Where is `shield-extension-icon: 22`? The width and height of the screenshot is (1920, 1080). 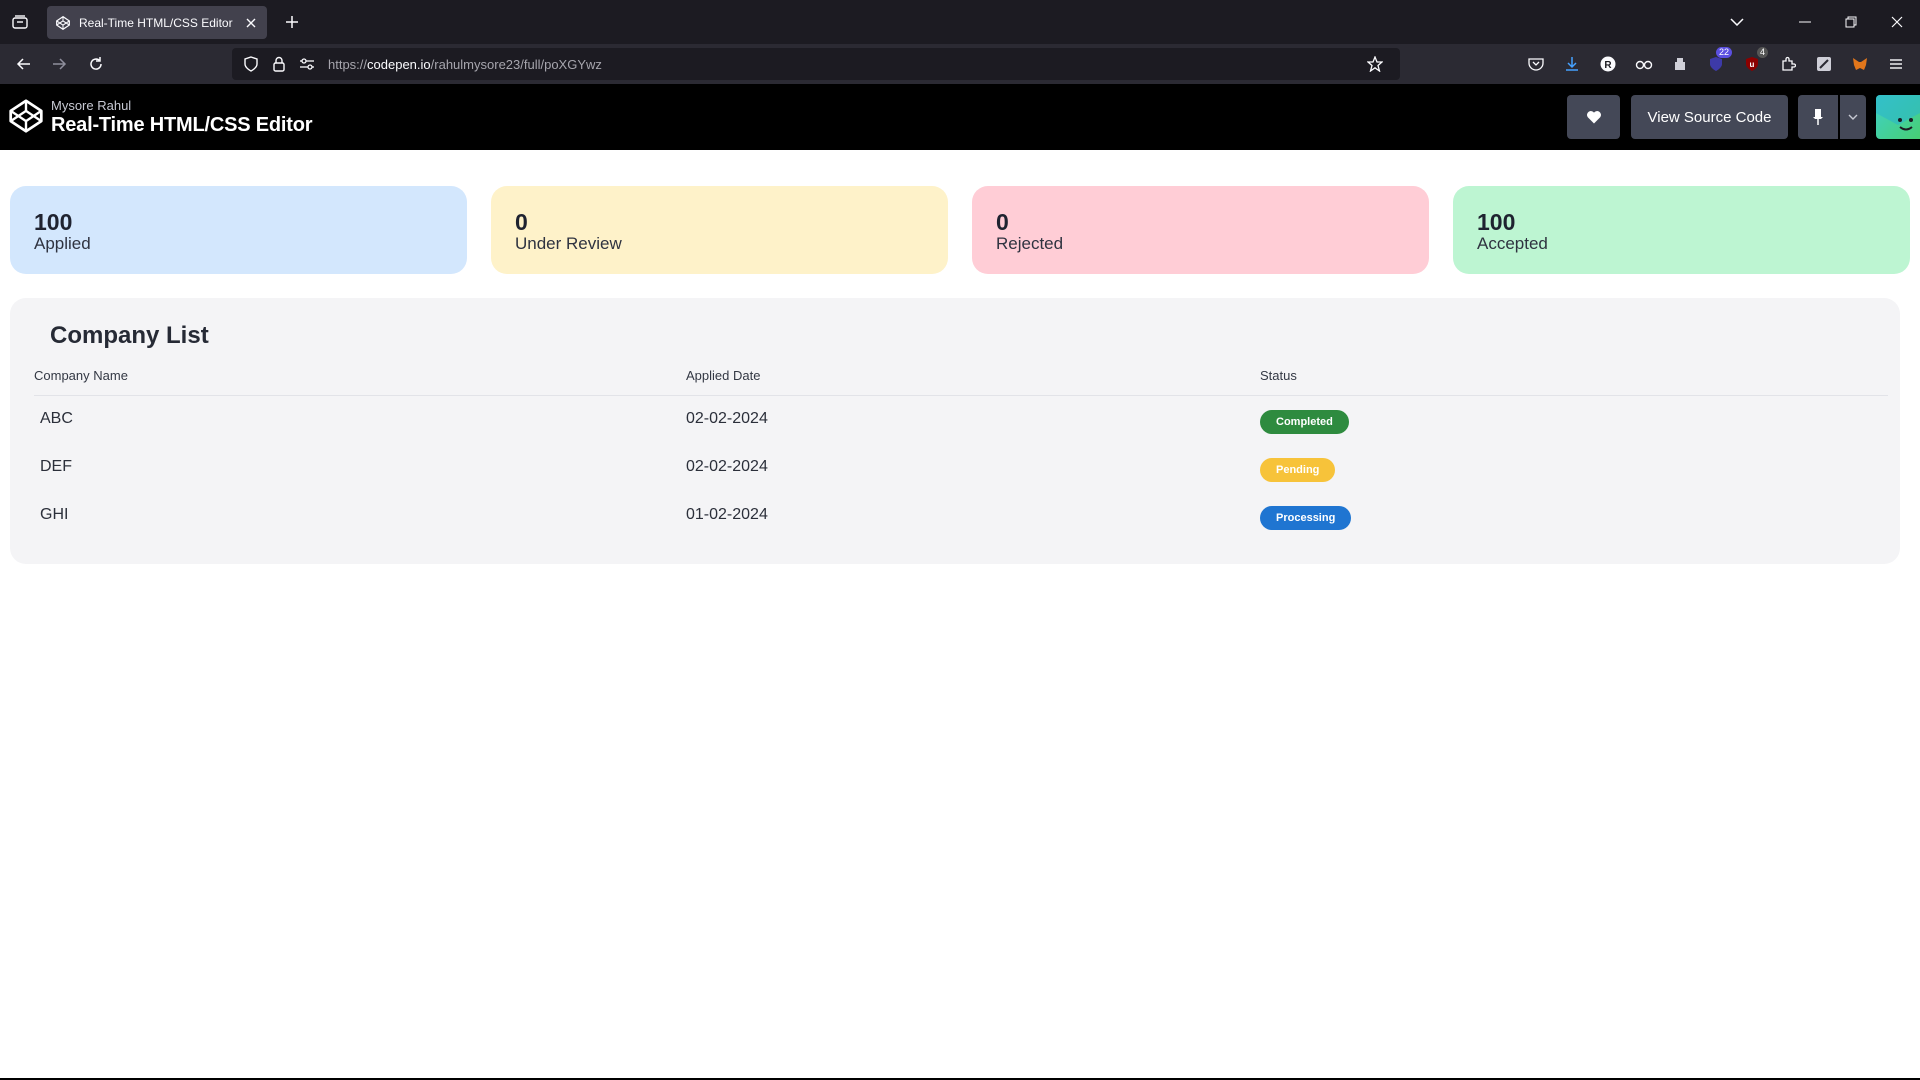
shield-extension-icon: 22 is located at coordinates (1718, 61).